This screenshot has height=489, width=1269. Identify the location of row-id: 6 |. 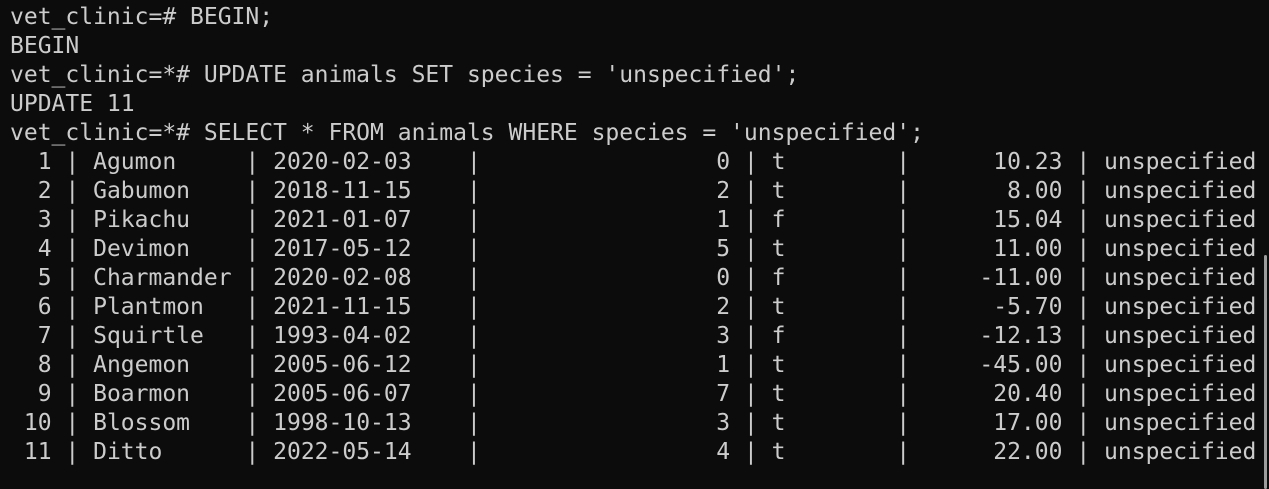
(52, 307).